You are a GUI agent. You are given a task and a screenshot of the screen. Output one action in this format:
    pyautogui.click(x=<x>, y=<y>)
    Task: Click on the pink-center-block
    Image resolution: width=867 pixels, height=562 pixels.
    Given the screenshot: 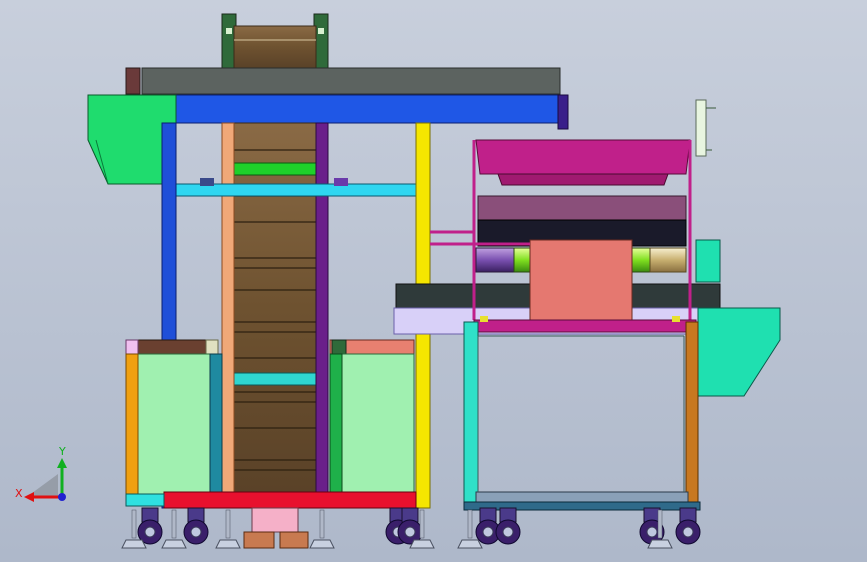 What is the action you would take?
    pyautogui.click(x=581, y=280)
    